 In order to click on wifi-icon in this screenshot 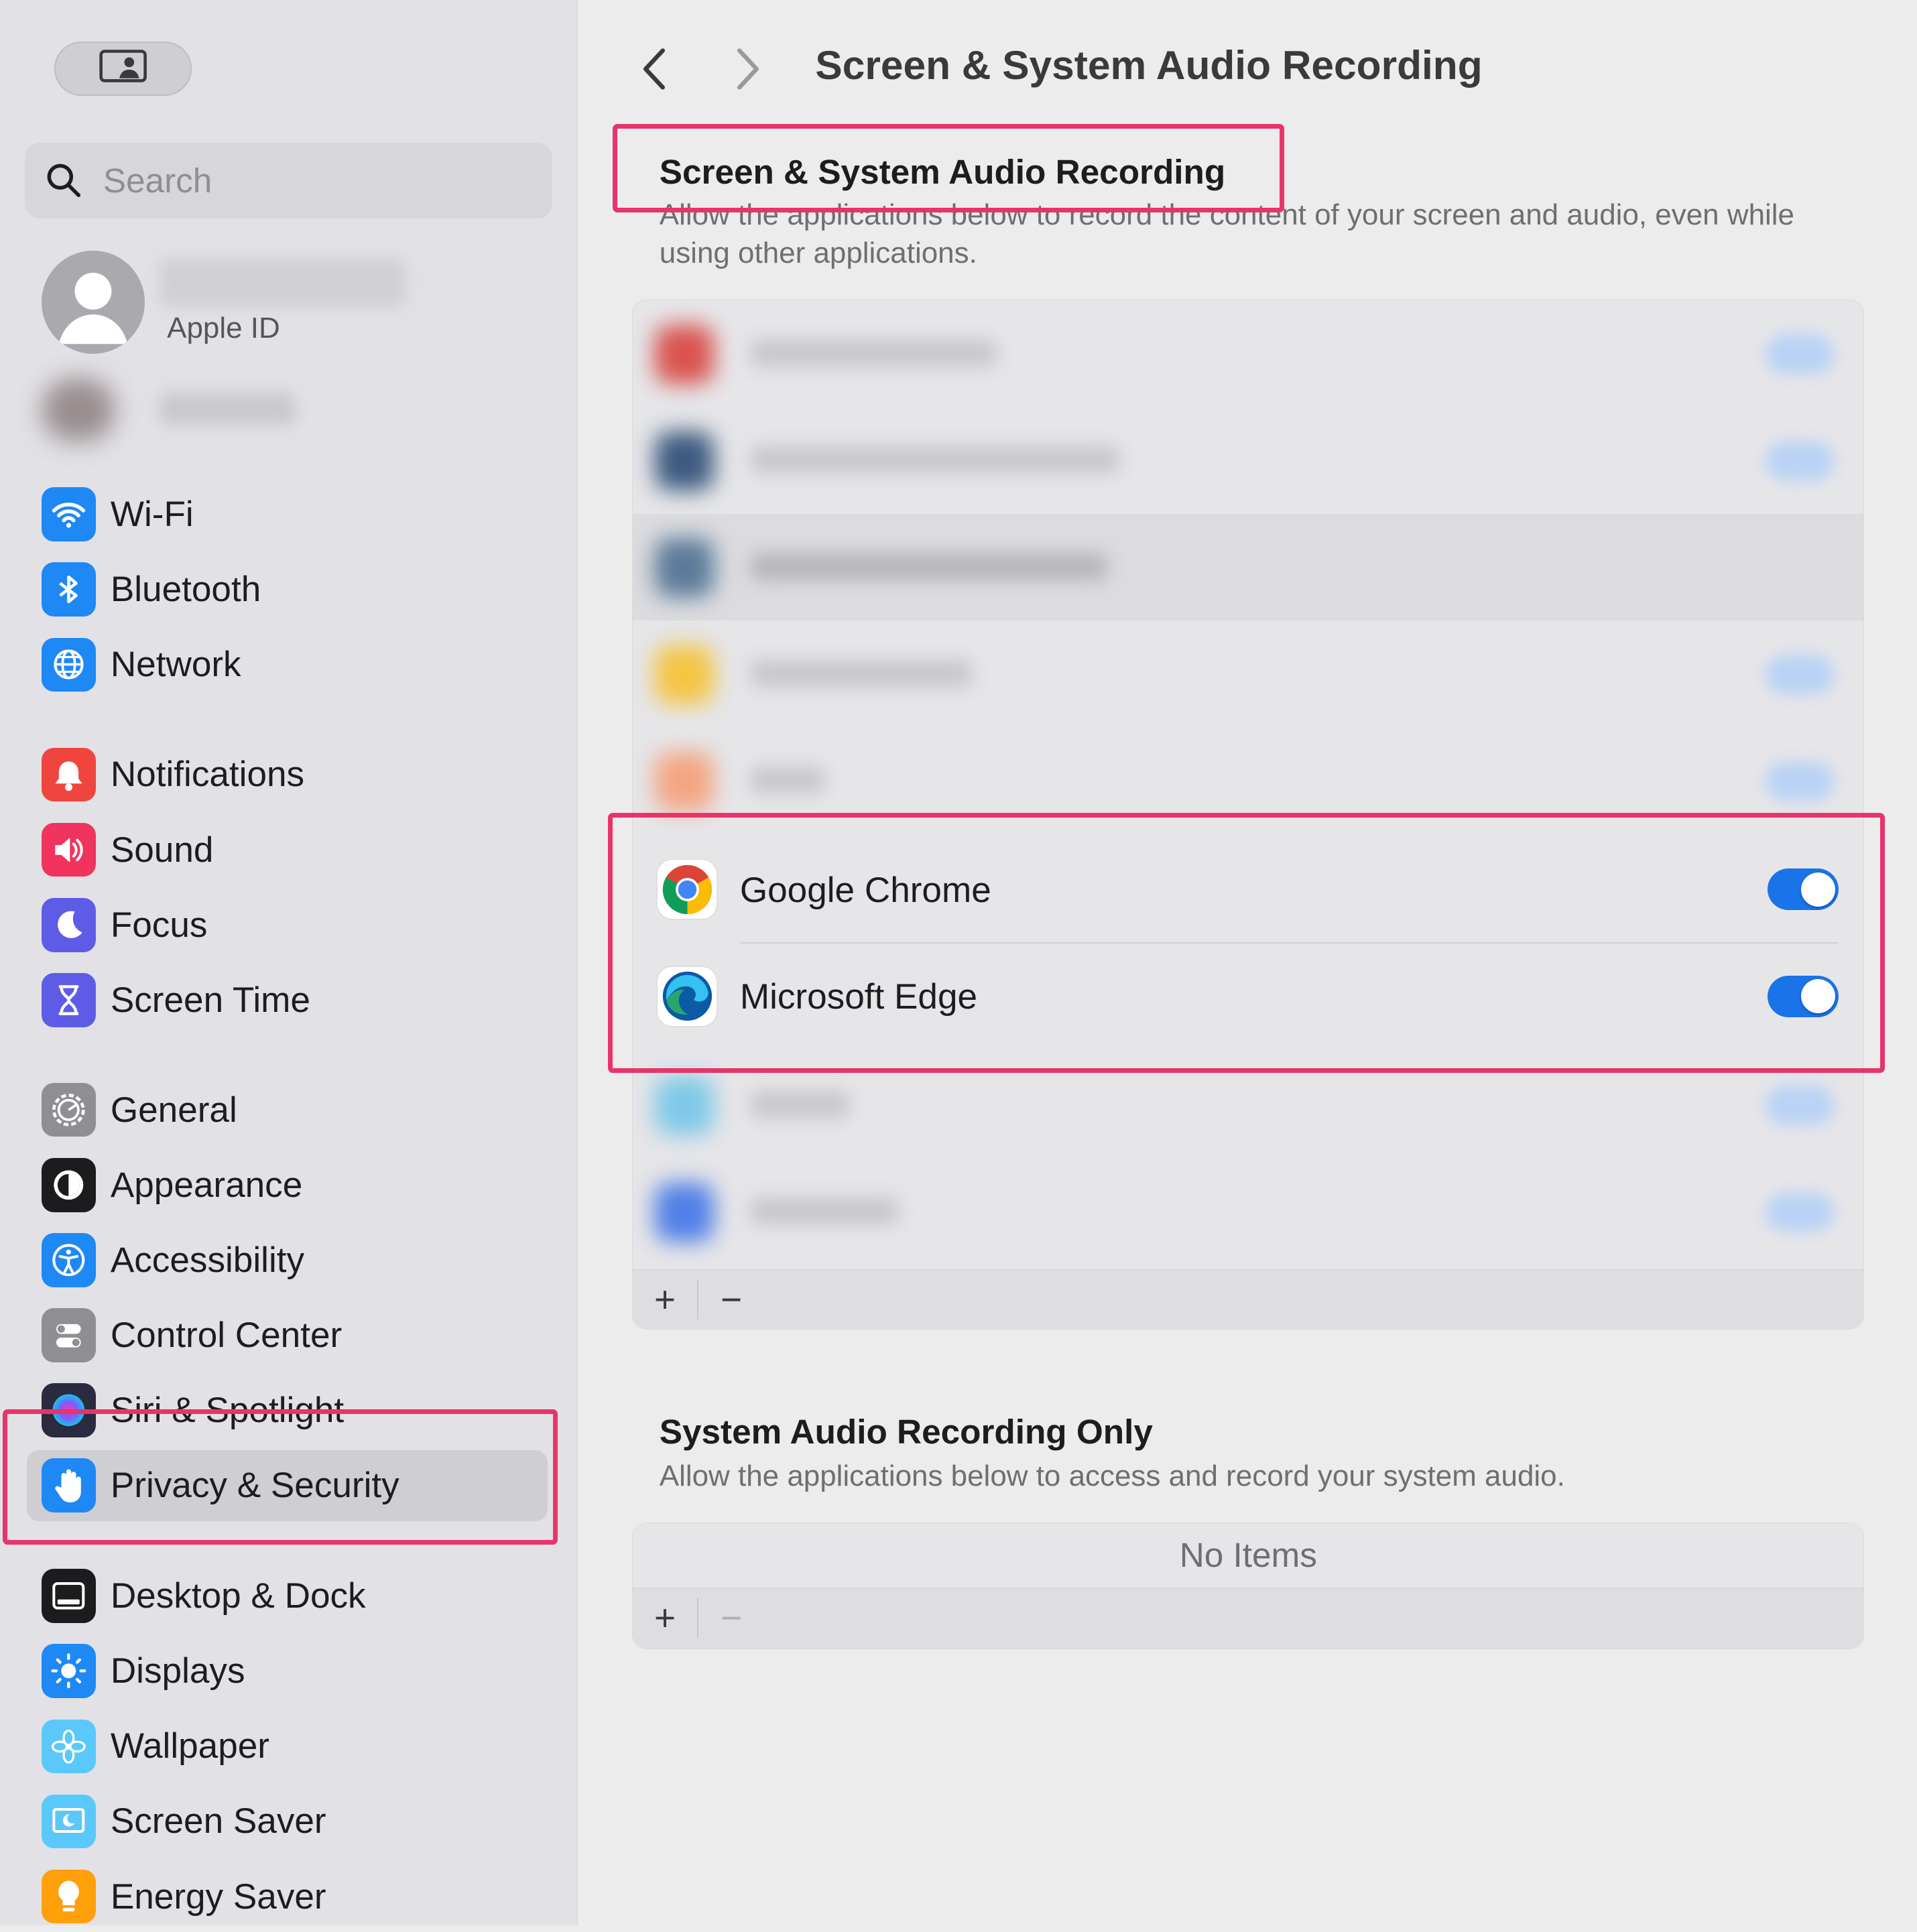, I will do `click(69, 514)`.